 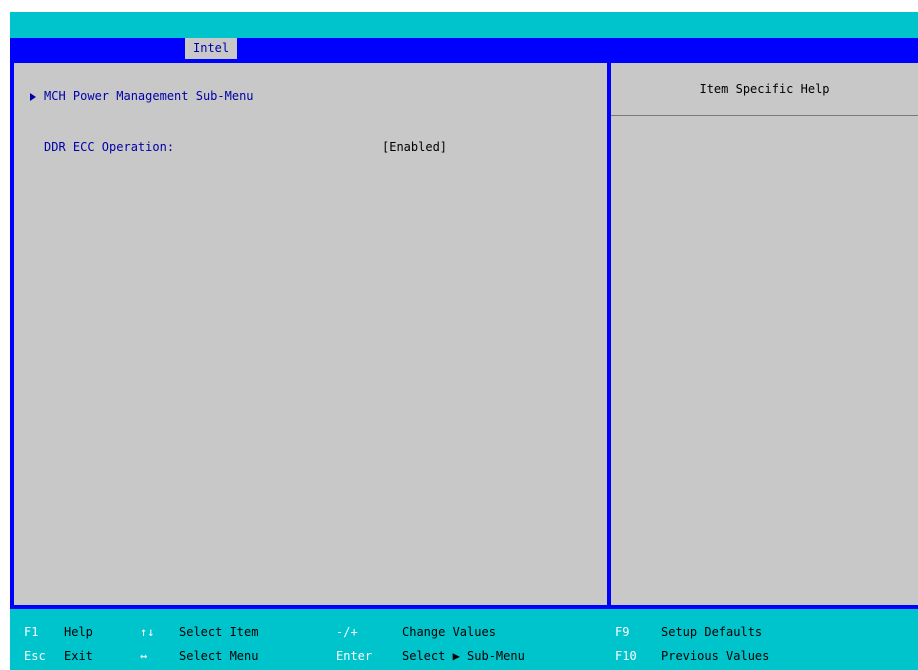 What do you see at coordinates (35, 656) in the screenshot?
I see `key-esc: Esc` at bounding box center [35, 656].